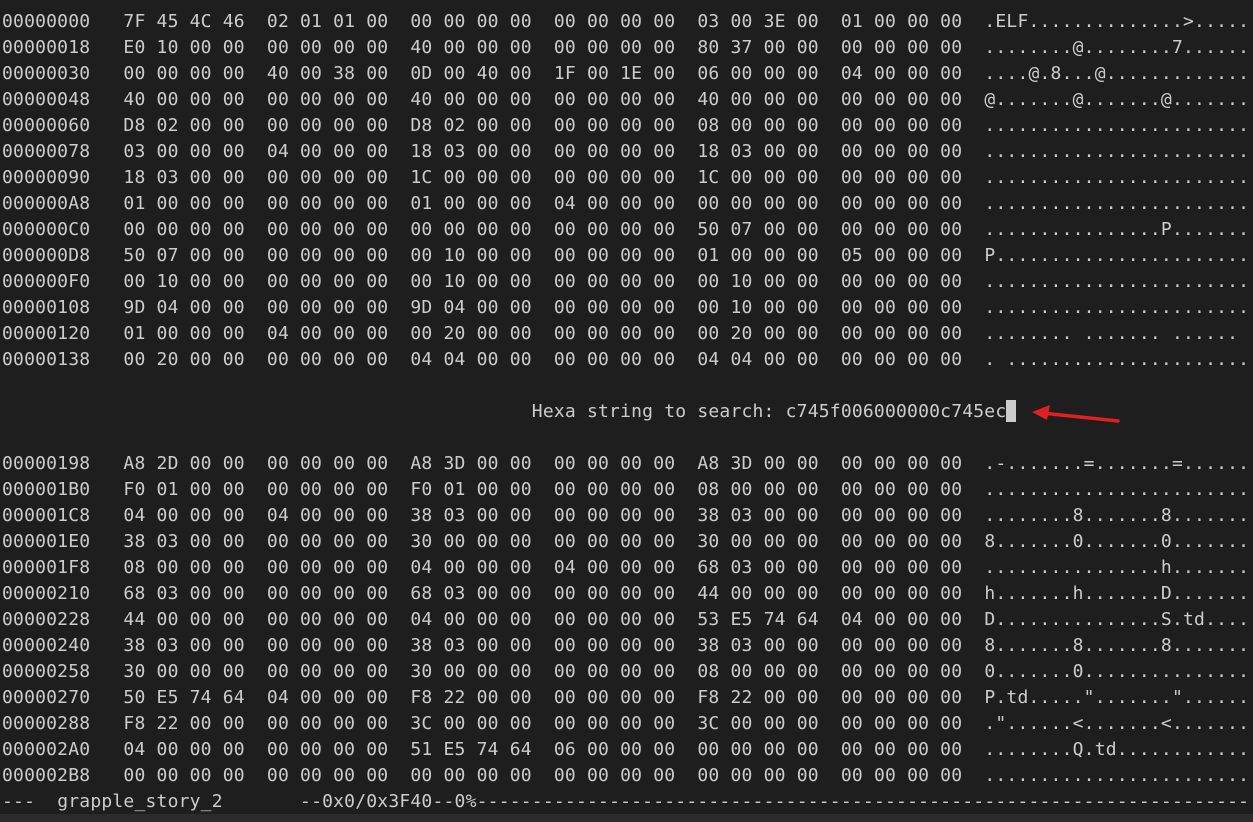 This screenshot has width=1253, height=822. Describe the element at coordinates (471, 463) in the screenshot. I see `hex-group: A8 3D 00 00` at that location.